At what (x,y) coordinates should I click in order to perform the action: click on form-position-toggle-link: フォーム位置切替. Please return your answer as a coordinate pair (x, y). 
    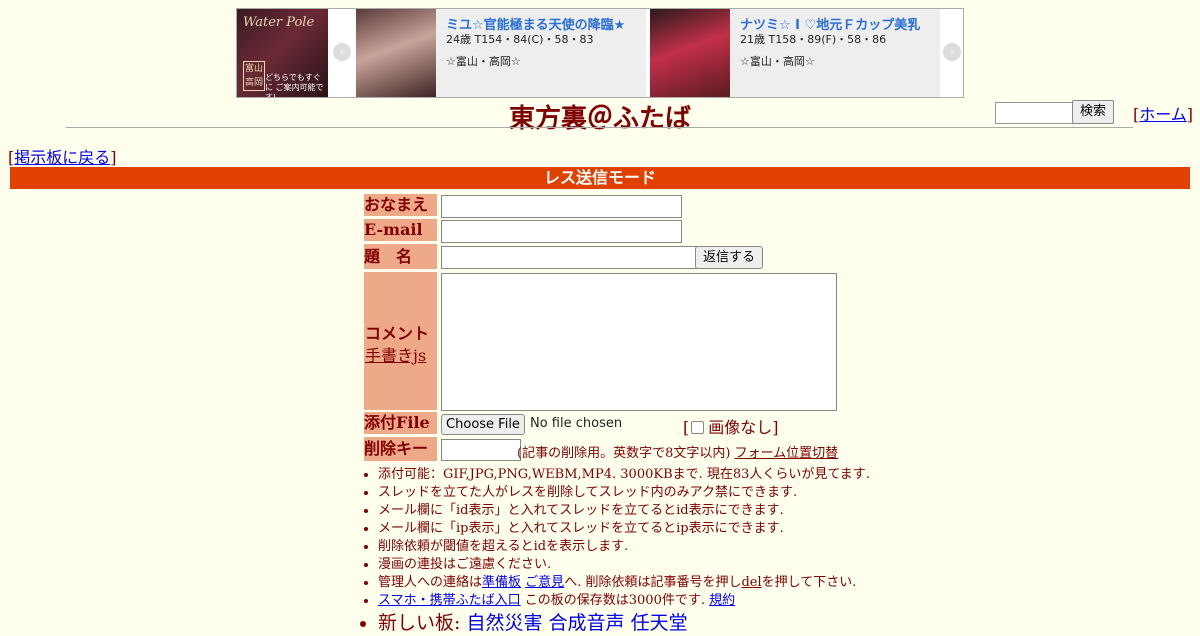
    Looking at the image, I should click on (787, 453).